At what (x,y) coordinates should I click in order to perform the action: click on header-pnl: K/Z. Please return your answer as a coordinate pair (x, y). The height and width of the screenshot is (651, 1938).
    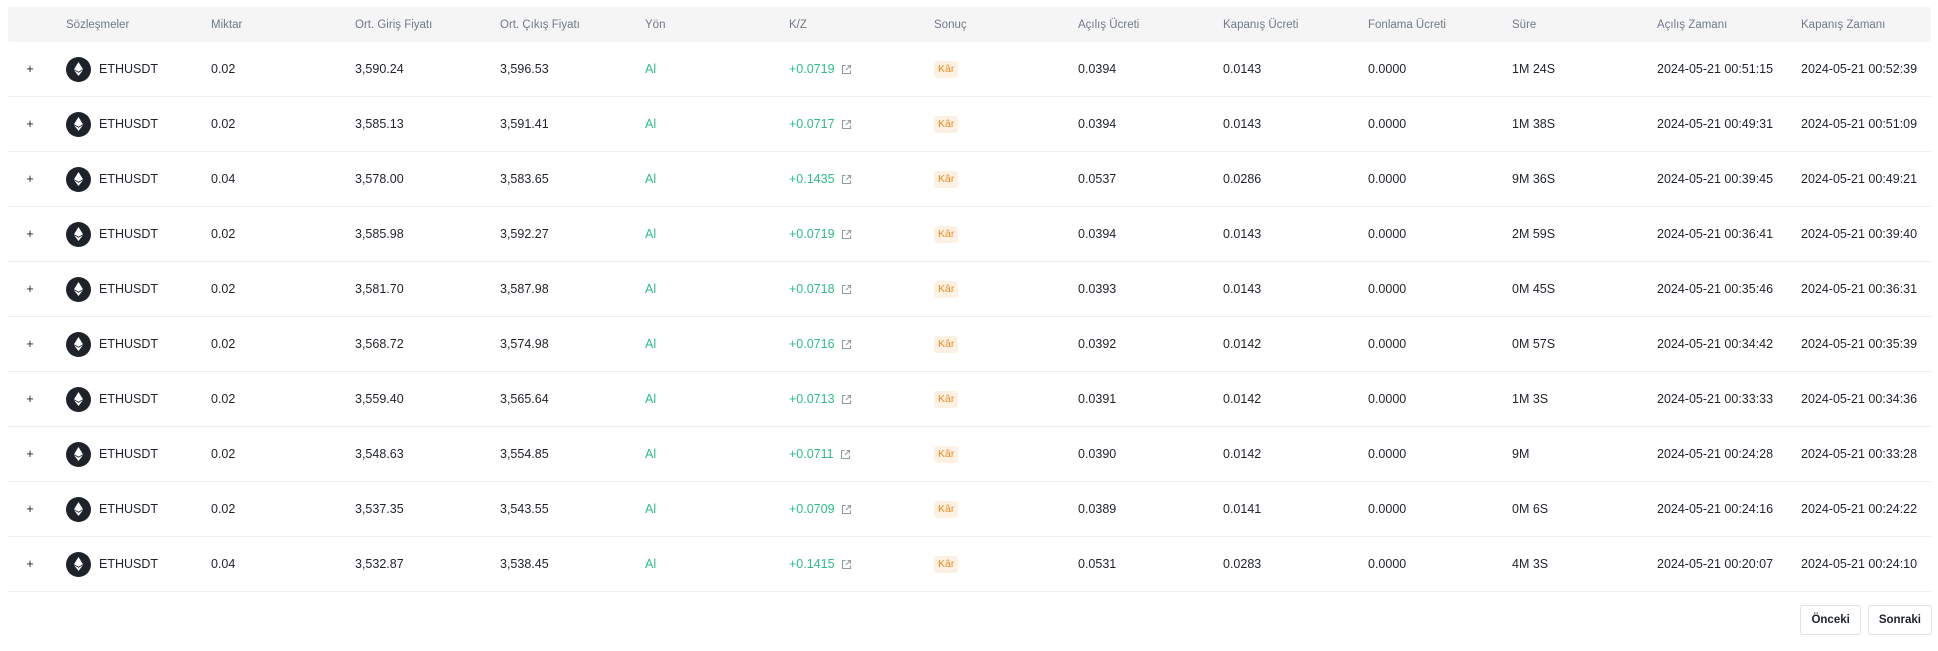
    Looking at the image, I should click on (798, 24).